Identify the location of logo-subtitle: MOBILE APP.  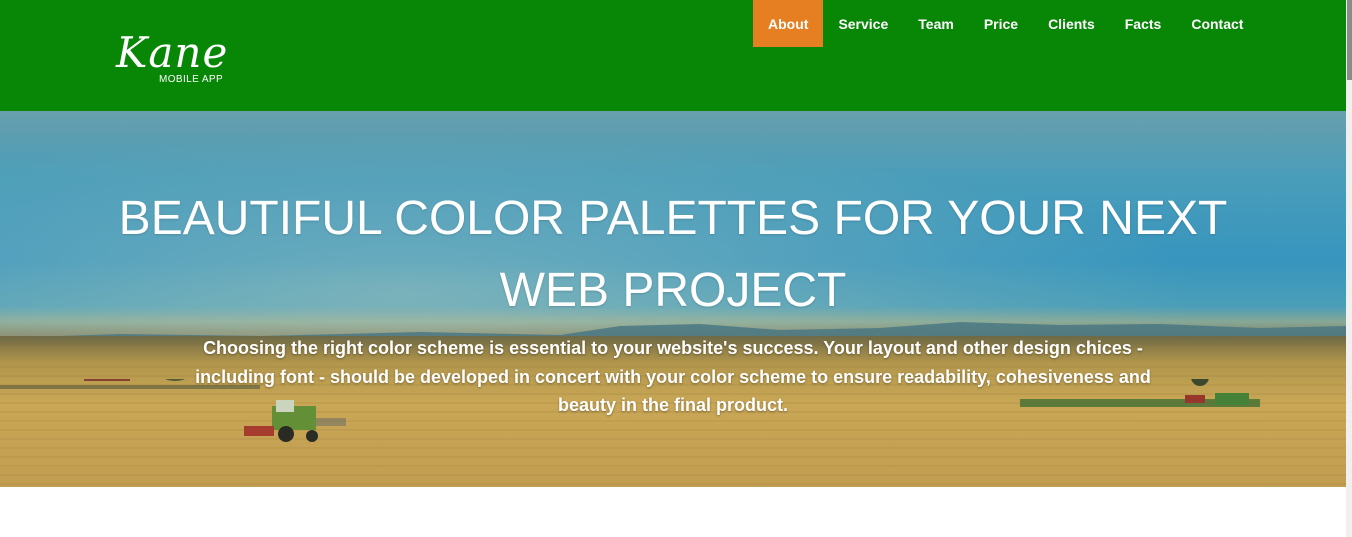
(191, 79).